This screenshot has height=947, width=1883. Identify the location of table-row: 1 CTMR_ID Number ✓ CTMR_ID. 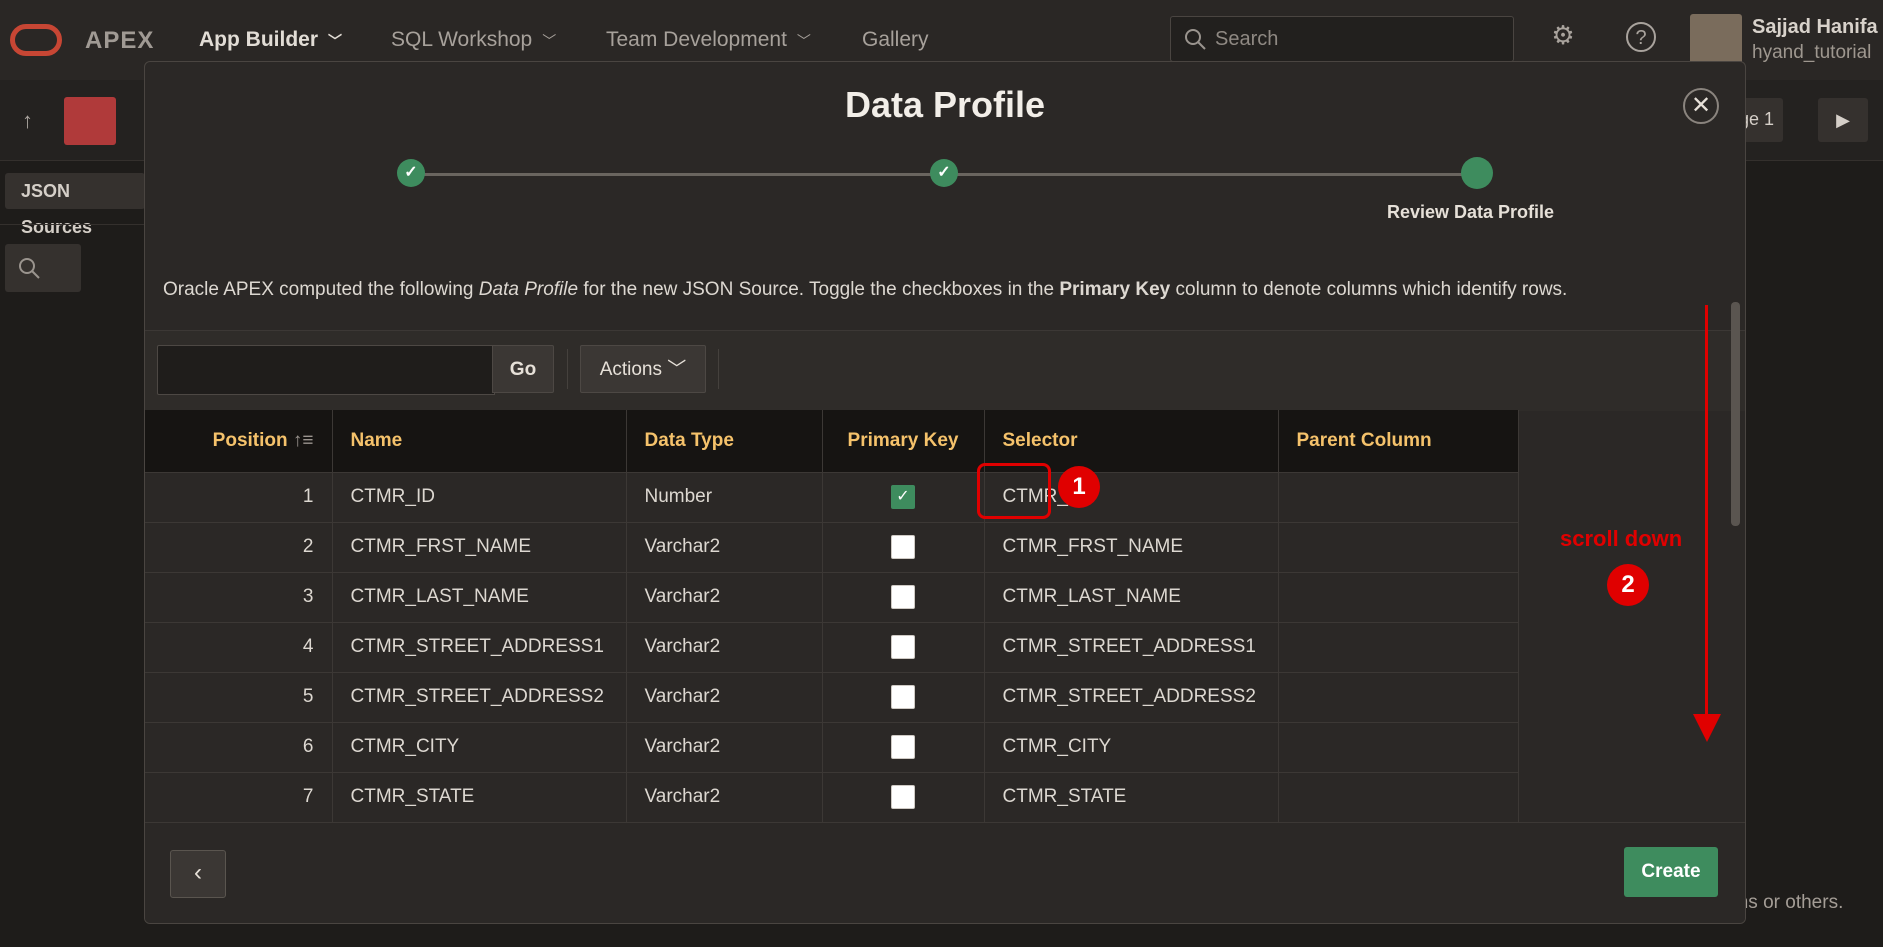
(832, 497).